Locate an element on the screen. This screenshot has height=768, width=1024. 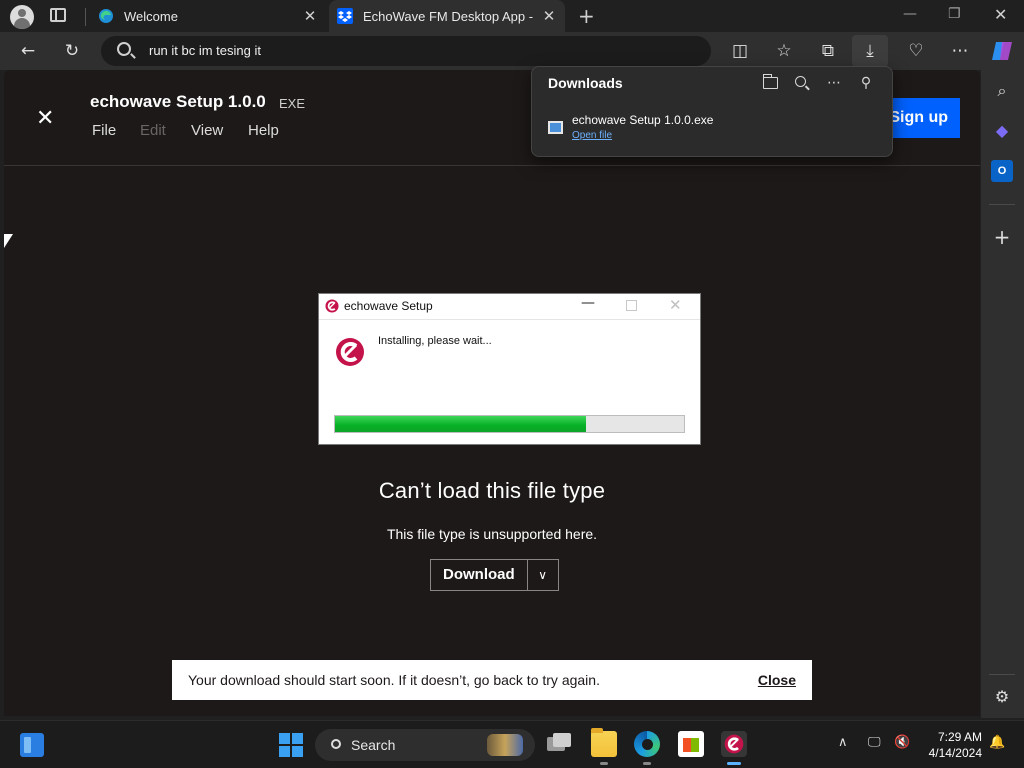
chevron-up-icon: ∧ is located at coordinates (843, 742).